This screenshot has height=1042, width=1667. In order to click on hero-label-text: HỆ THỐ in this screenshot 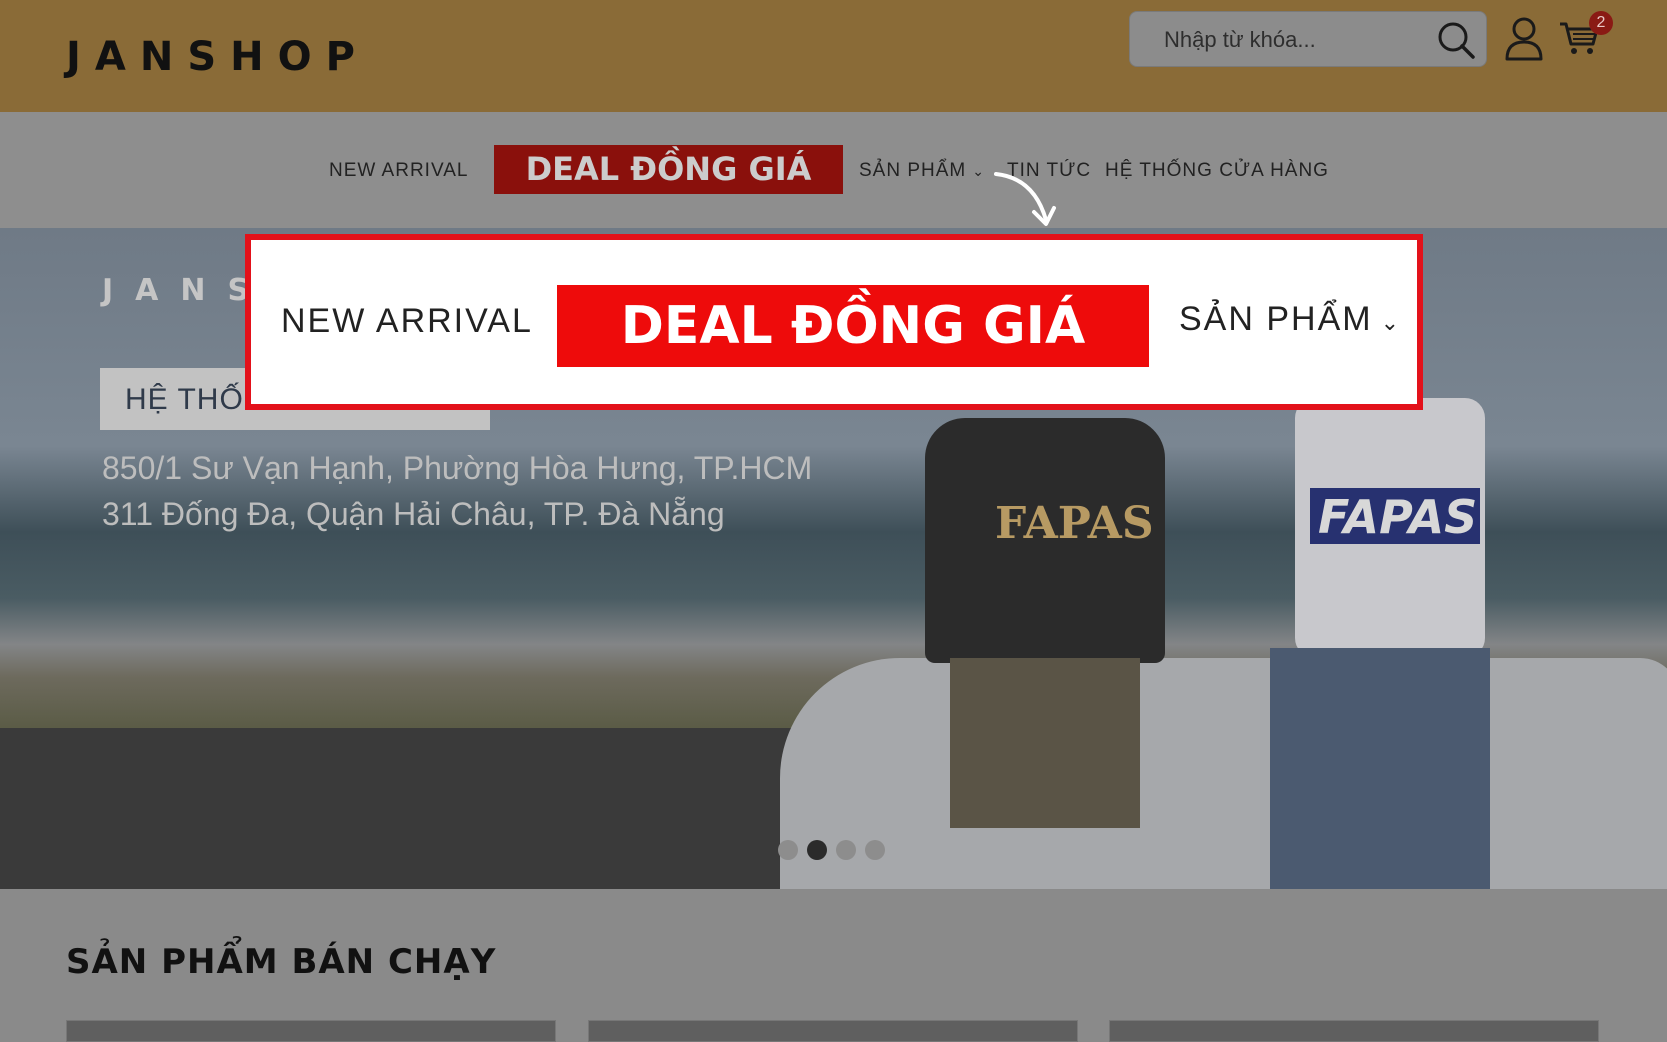, I will do `click(184, 399)`.